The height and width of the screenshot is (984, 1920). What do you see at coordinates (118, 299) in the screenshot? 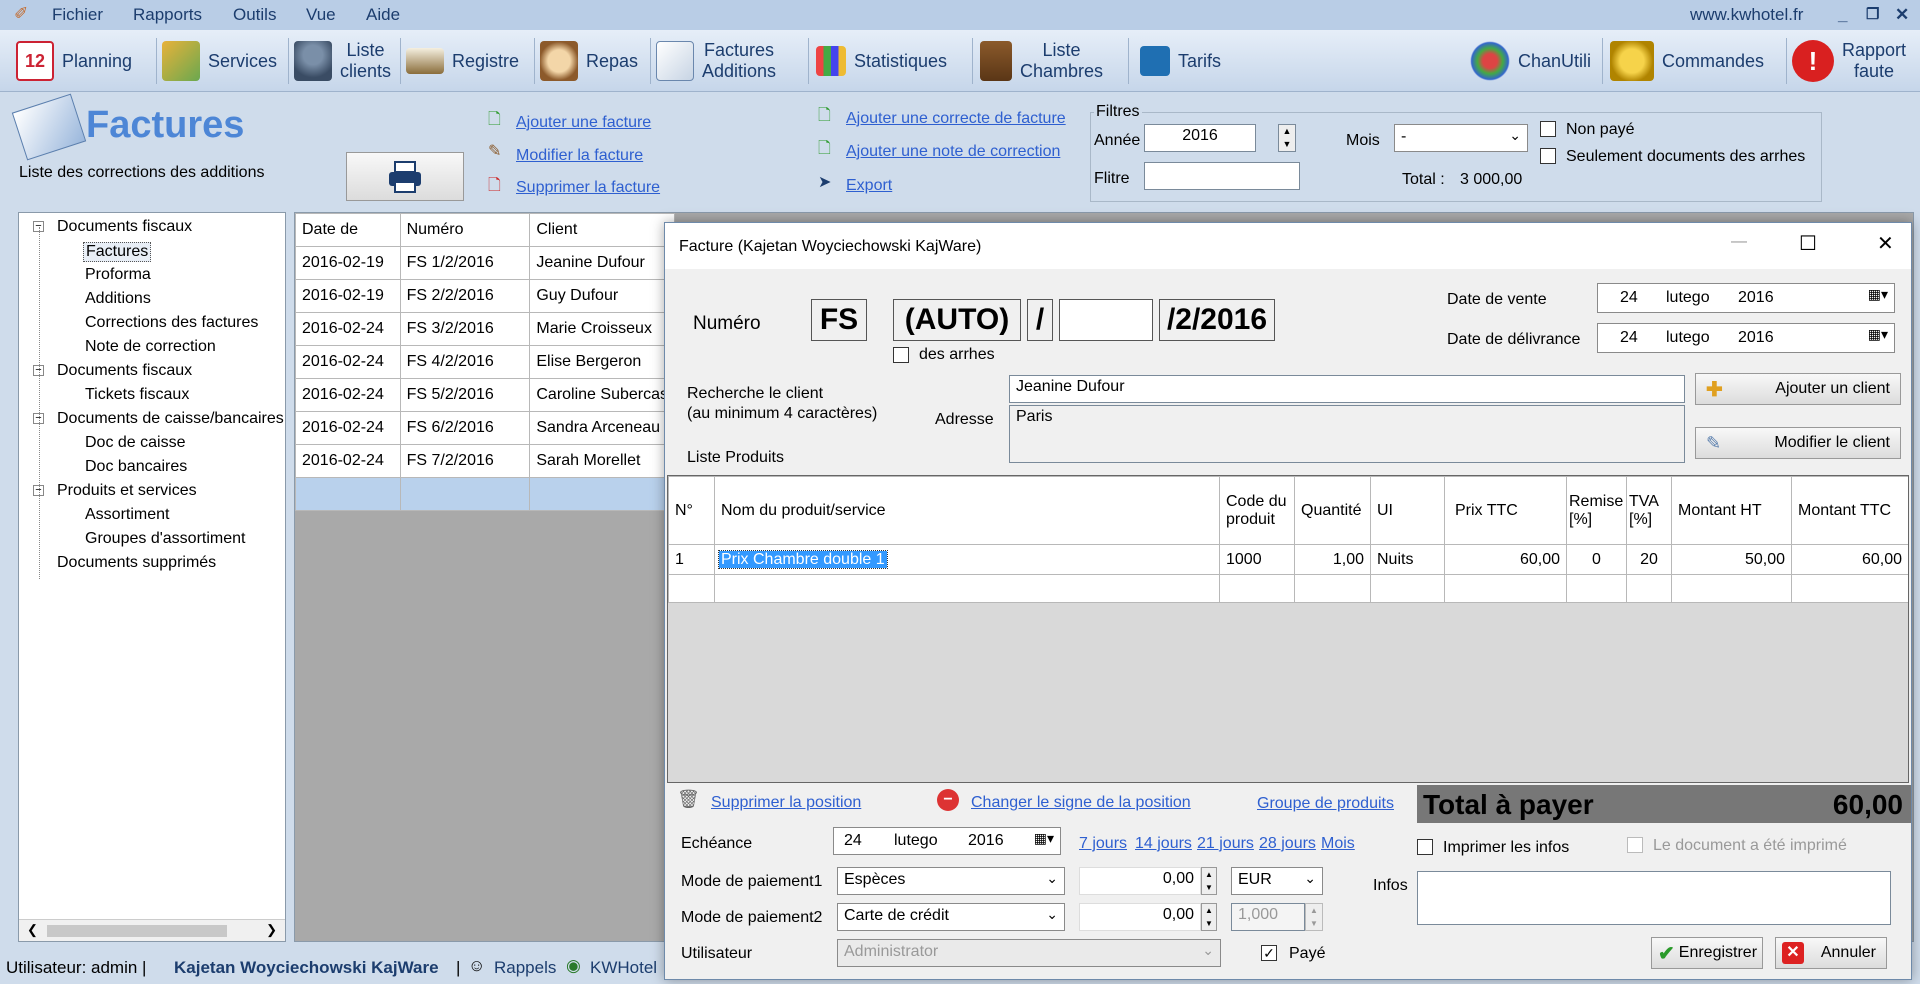
I see `tree-item-additions: Additions` at bounding box center [118, 299].